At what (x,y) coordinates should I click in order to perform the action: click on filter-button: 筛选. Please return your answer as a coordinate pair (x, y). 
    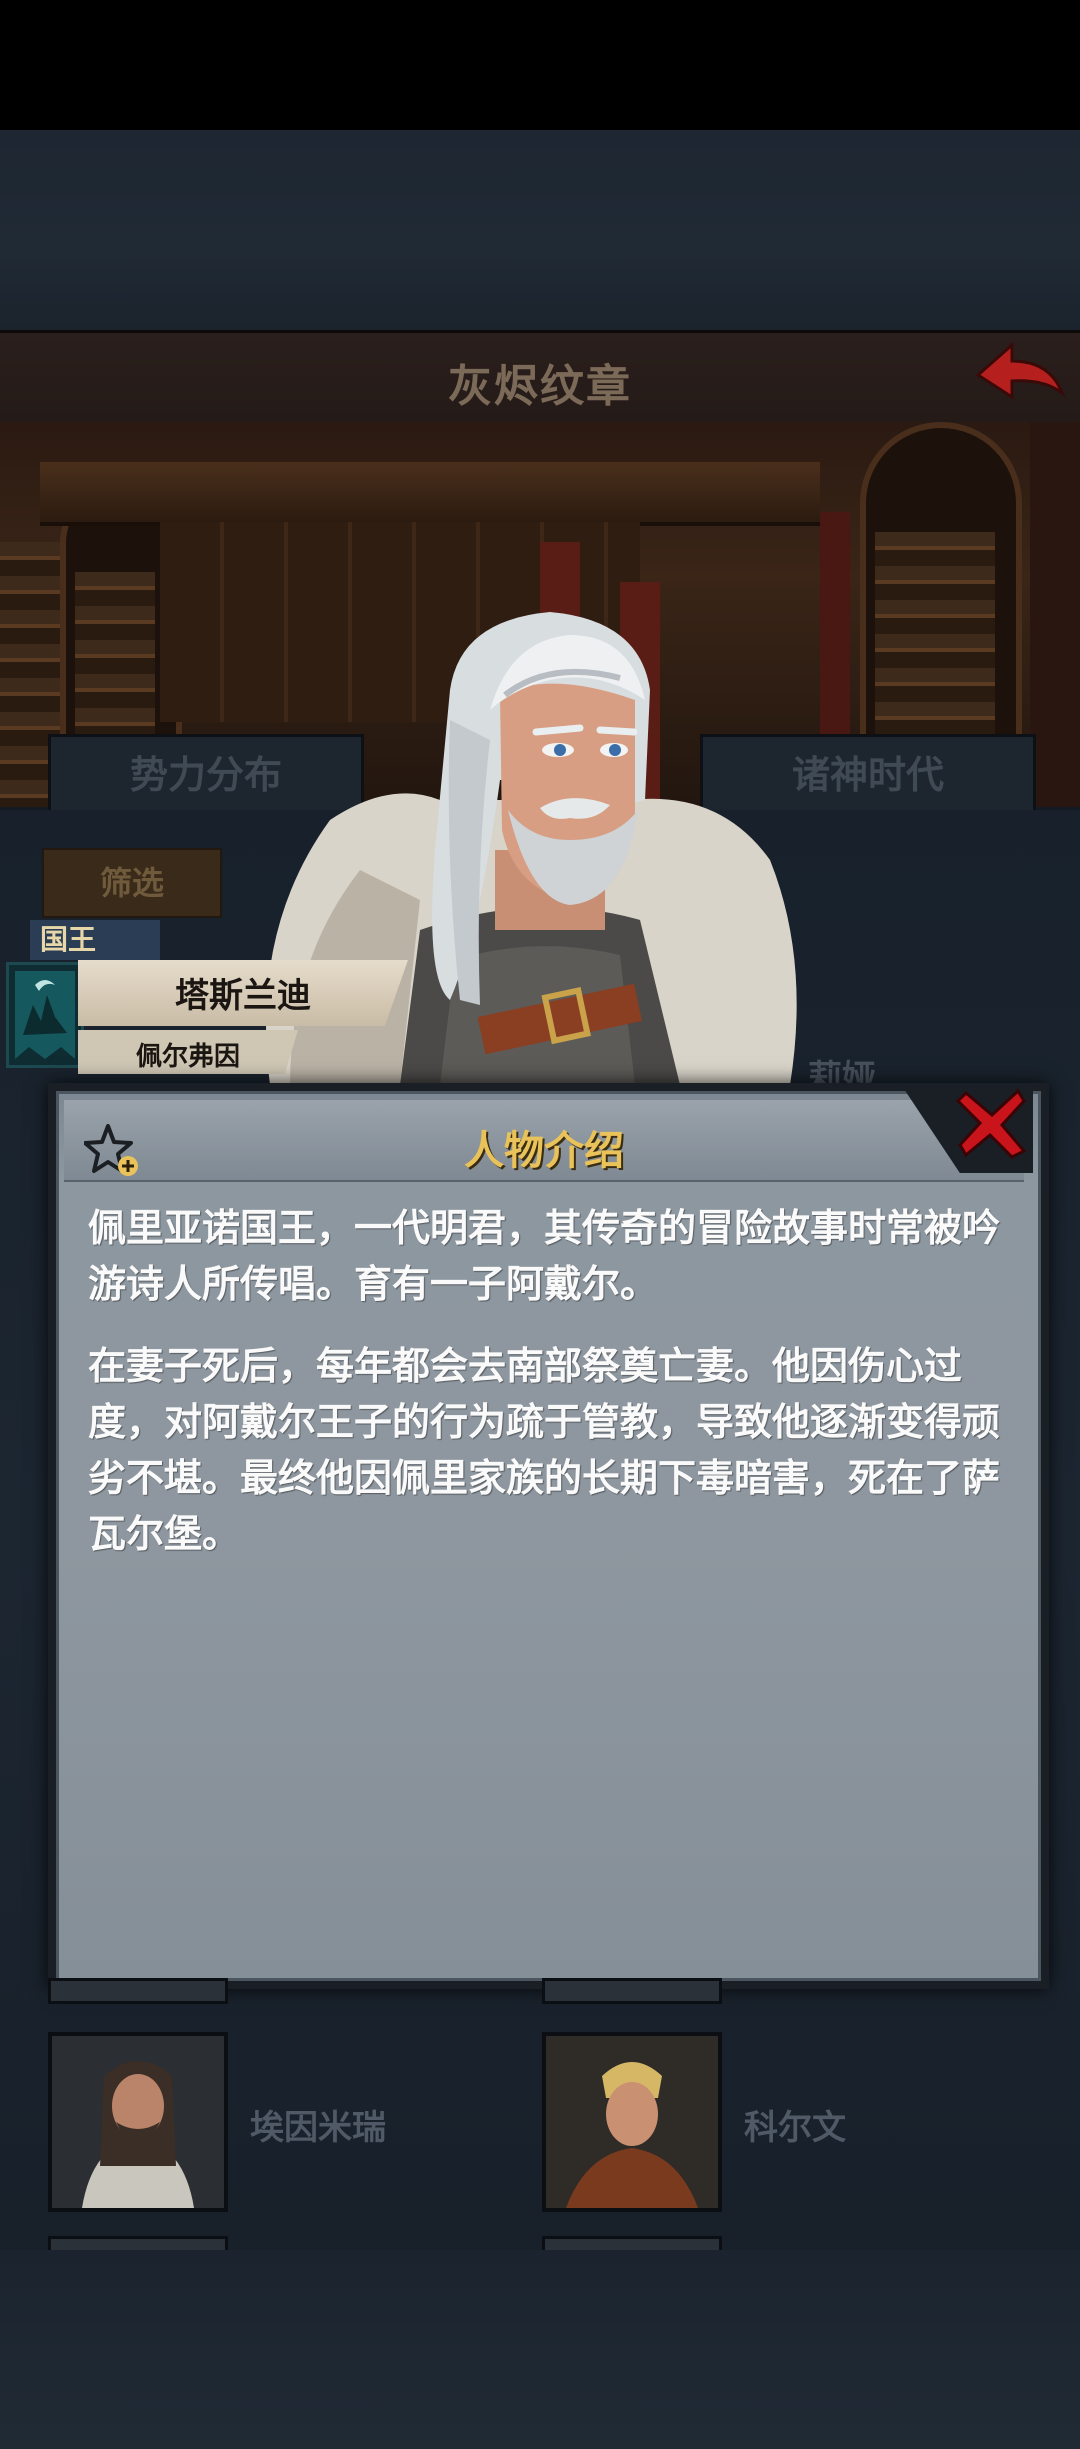
    Looking at the image, I should click on (132, 883).